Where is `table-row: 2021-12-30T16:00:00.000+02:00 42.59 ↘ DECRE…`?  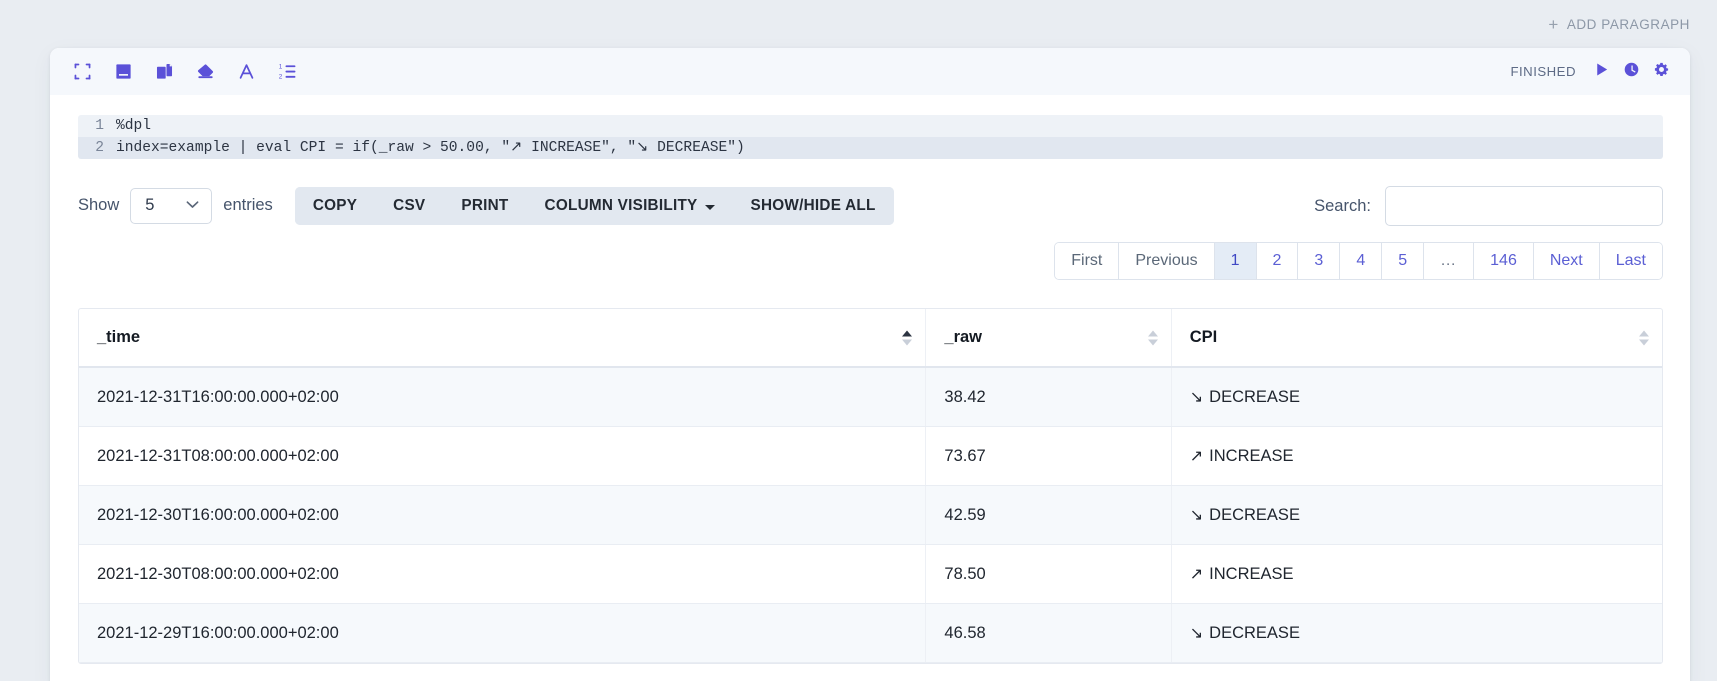 table-row: 2021-12-30T16:00:00.000+02:00 42.59 ↘ DECRE… is located at coordinates (870, 515).